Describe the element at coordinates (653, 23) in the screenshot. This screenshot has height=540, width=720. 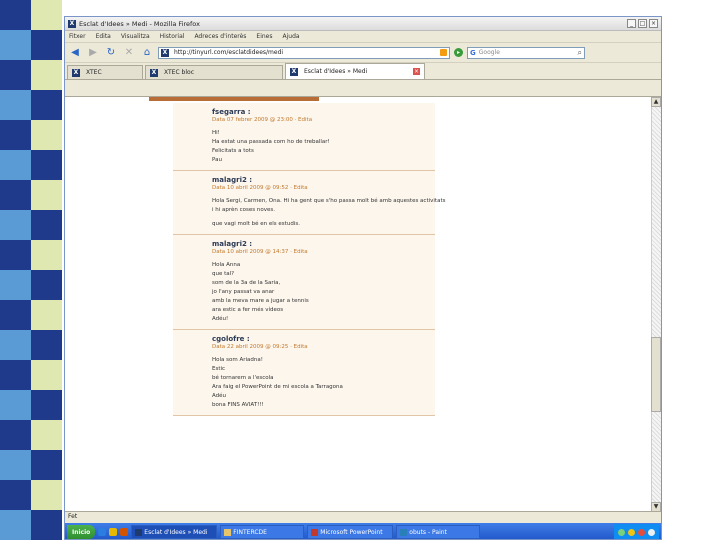
I see `close-button: ×` at that location.